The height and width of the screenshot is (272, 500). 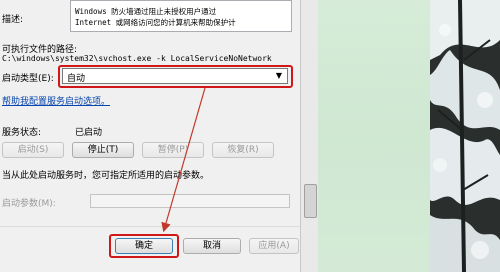 What do you see at coordinates (183, 160) in the screenshot?
I see `annotation-arrow` at bounding box center [183, 160].